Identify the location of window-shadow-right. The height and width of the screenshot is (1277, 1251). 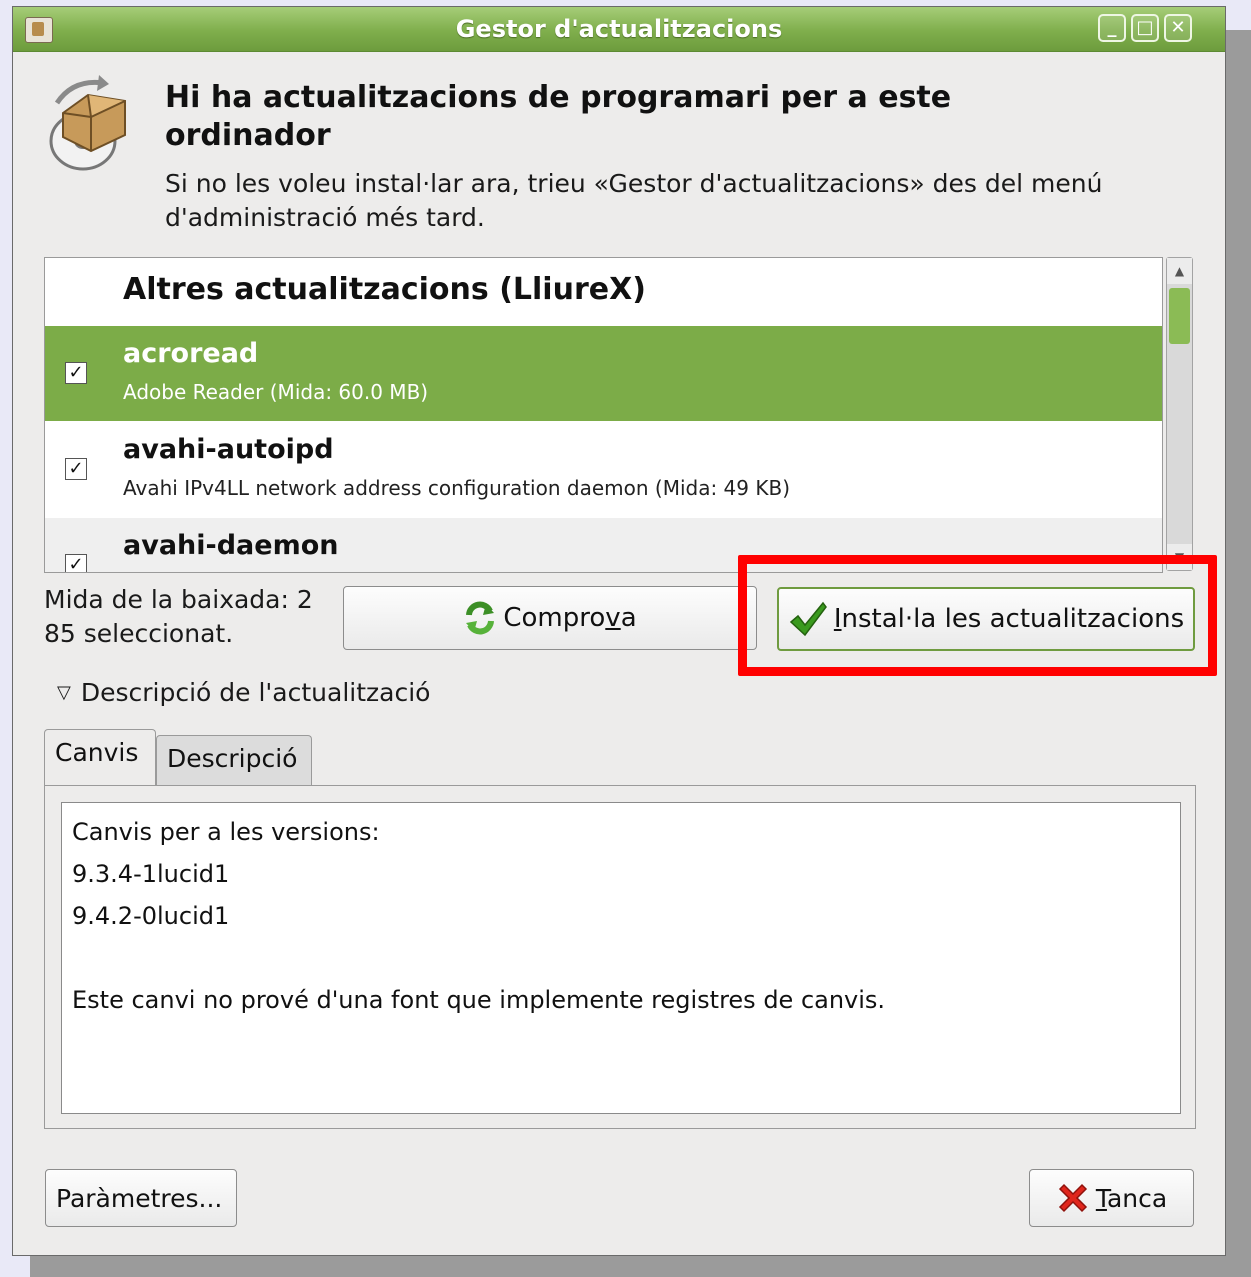
(1238, 653).